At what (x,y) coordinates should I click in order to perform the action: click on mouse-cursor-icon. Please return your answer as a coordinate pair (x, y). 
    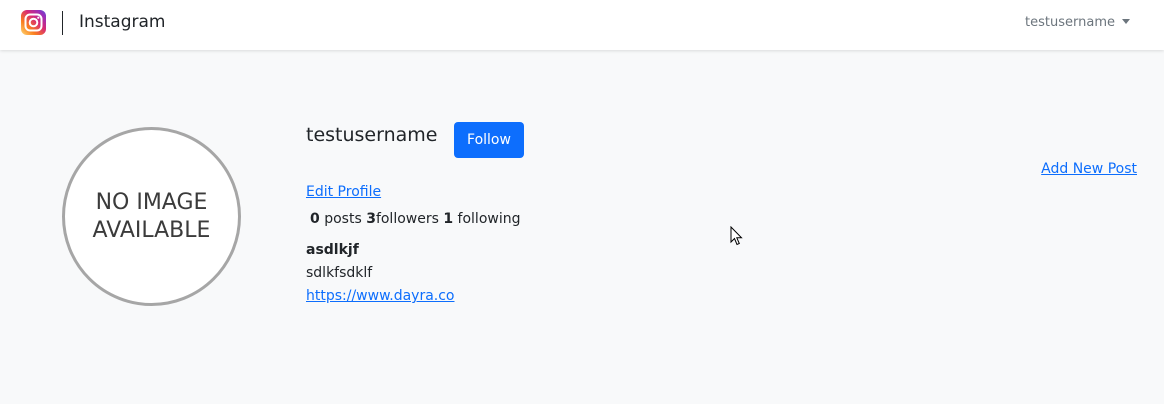
    Looking at the image, I should click on (736, 236).